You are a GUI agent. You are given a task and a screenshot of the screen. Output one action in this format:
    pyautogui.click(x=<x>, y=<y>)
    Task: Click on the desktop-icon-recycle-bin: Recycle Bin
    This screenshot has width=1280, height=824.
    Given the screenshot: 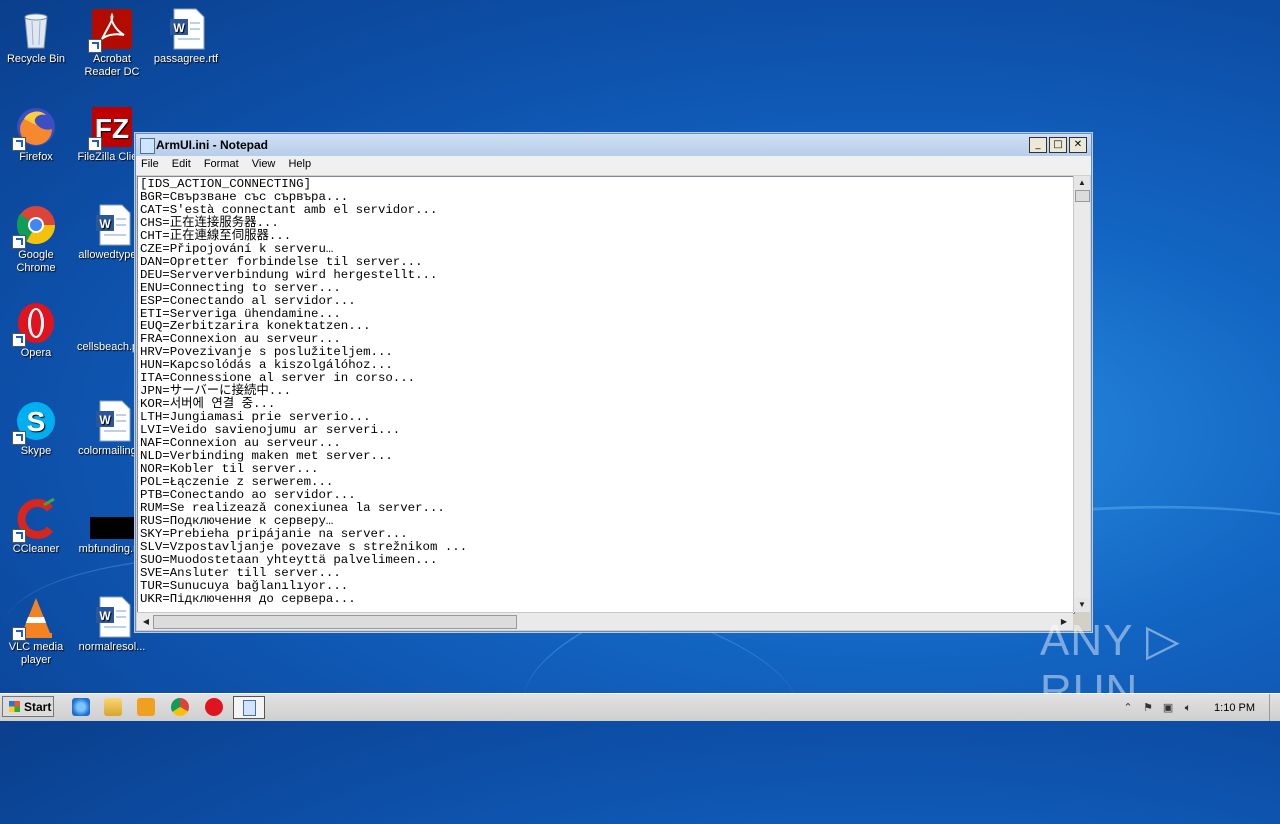 What is the action you would take?
    pyautogui.click(x=36, y=36)
    